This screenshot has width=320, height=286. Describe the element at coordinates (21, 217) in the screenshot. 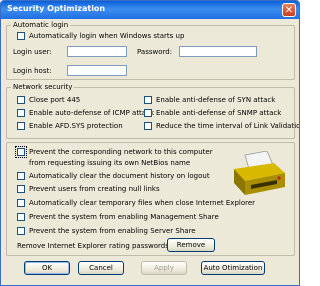

I see `prevent-management-share-checkbox` at that location.